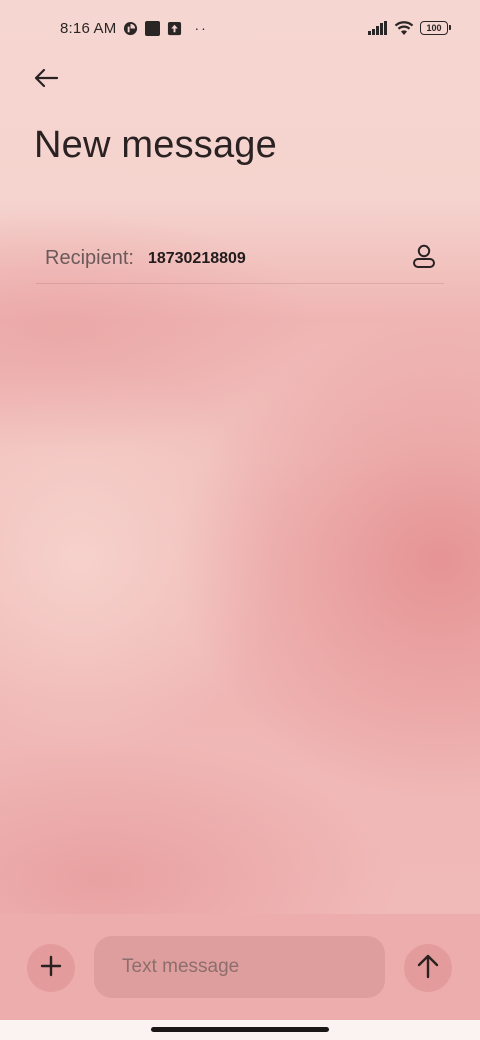 The height and width of the screenshot is (1040, 480). I want to click on message-composer, so click(240, 967).